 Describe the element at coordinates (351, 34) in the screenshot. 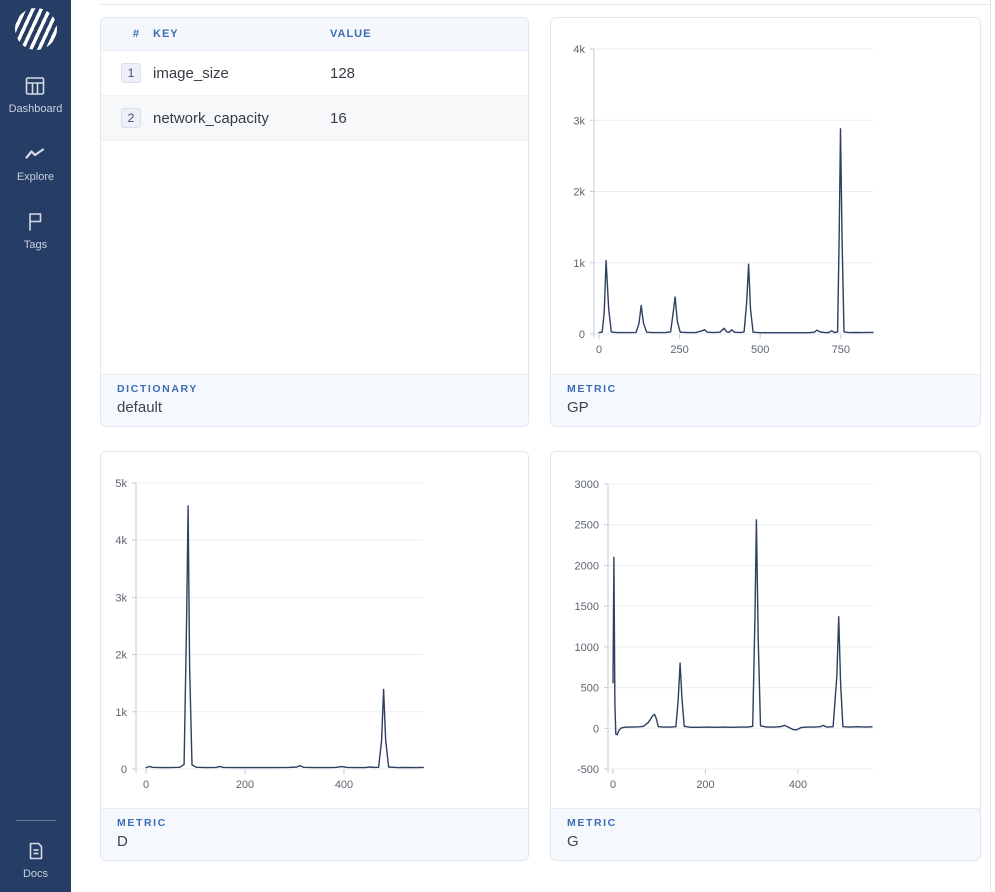

I see `column-header-value: VALUE` at that location.